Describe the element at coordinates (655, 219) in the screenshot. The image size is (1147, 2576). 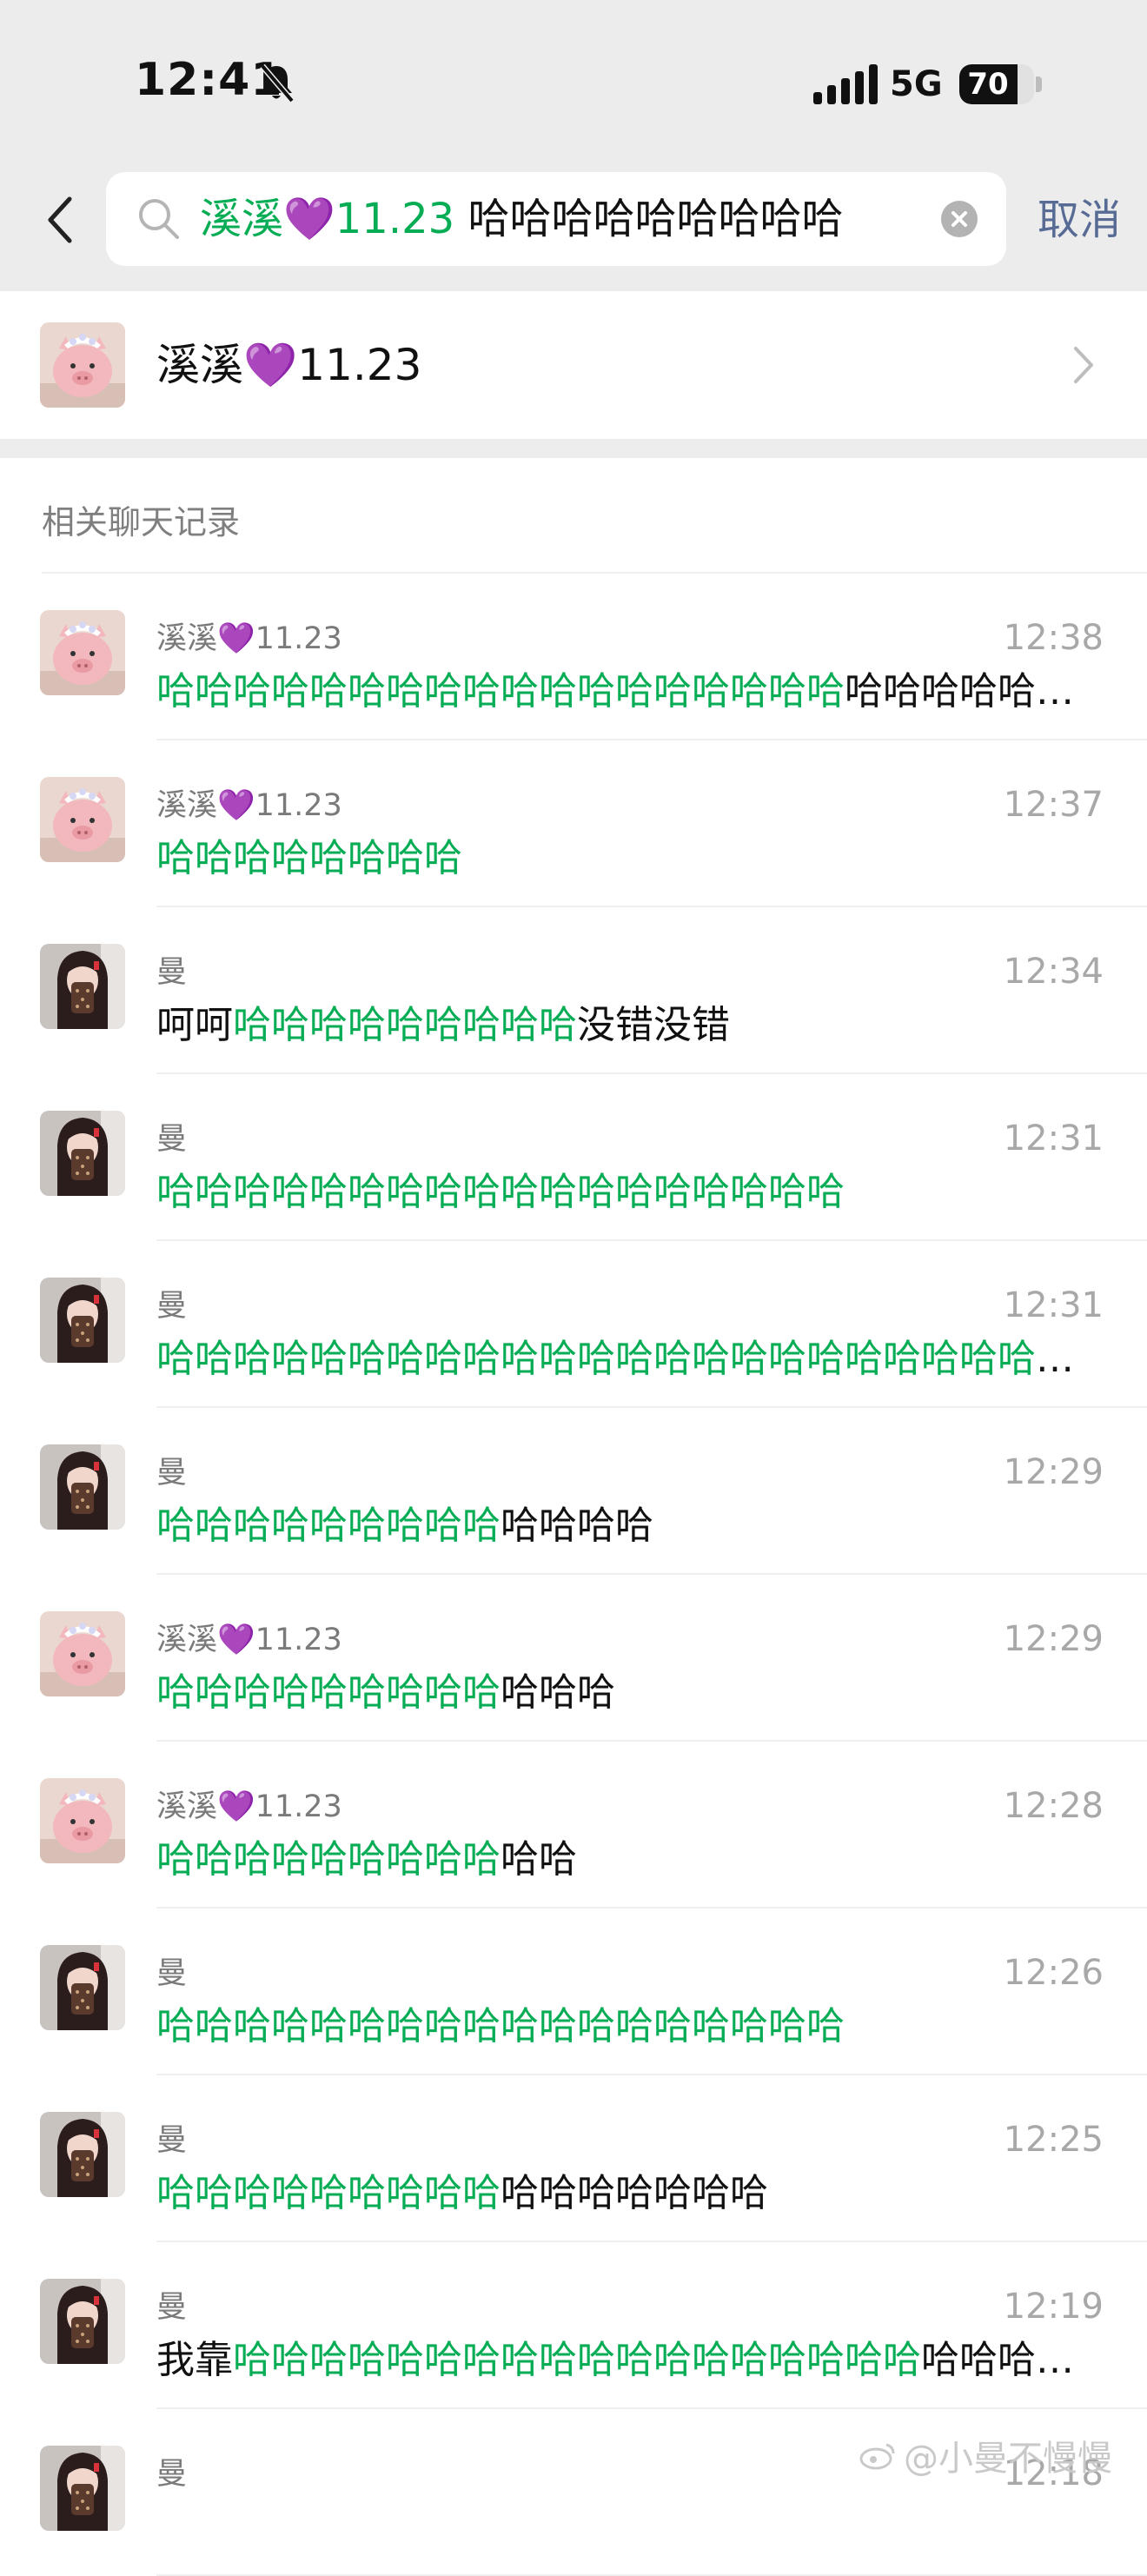
I see `search-query-rest: 哈哈哈哈哈哈哈哈哈` at that location.